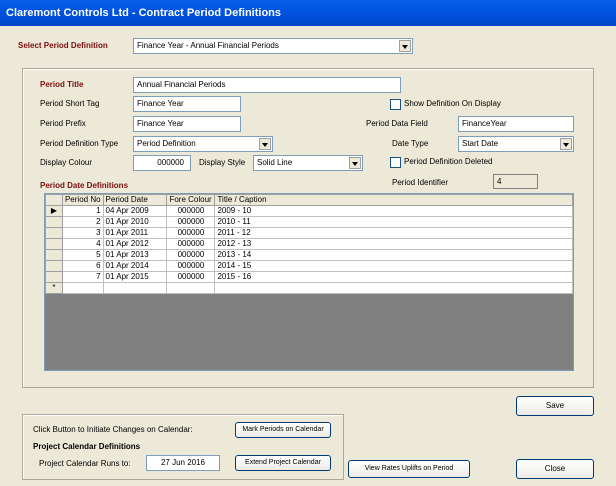 The height and width of the screenshot is (486, 616). What do you see at coordinates (135, 211) in the screenshot?
I see `cell-period-date: 04 Apr 2009` at bounding box center [135, 211].